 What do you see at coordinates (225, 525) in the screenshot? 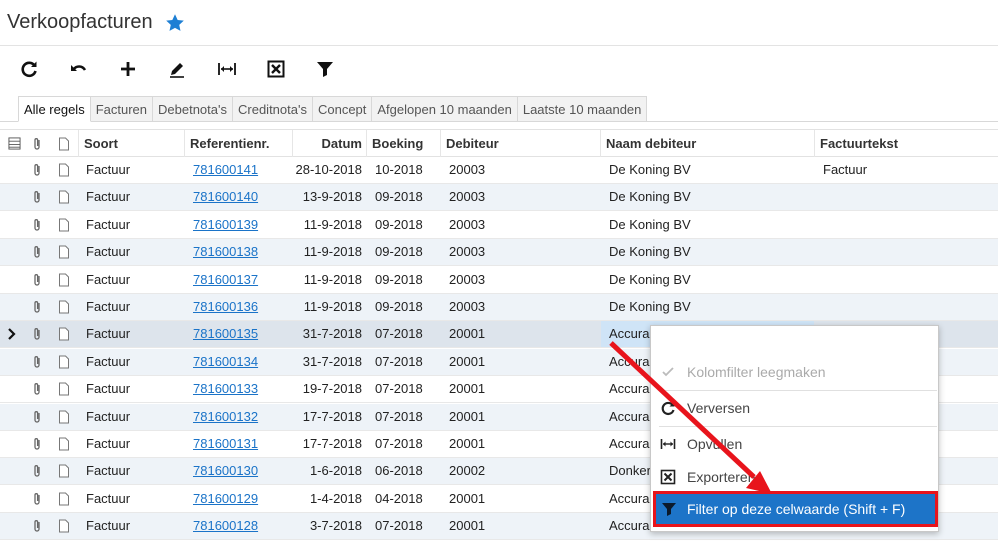
I see `cell-referentienr-link: 781600128` at bounding box center [225, 525].